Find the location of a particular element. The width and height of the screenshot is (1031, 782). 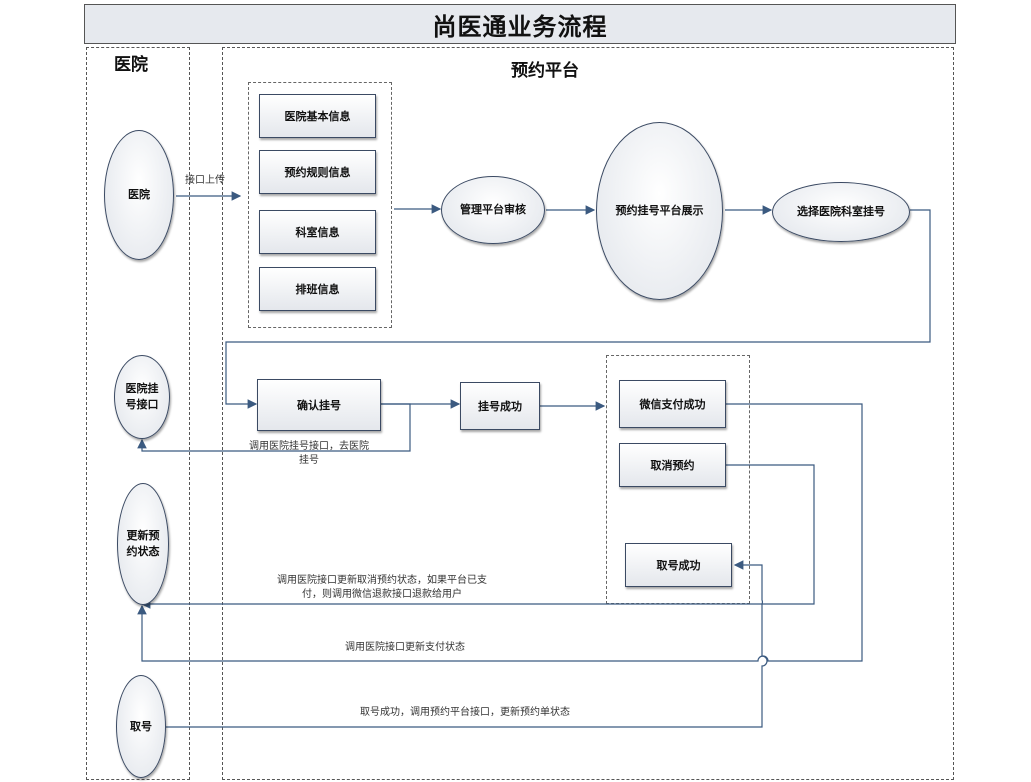

cancel-booking-box: 取消预约 is located at coordinates (672, 465).